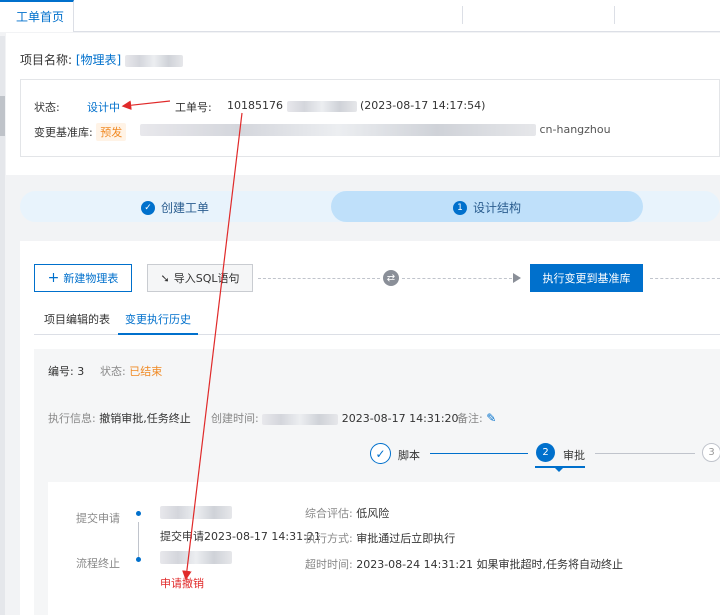  What do you see at coordinates (329, 564) in the screenshot?
I see `timeout-label: 超时时间:` at bounding box center [329, 564].